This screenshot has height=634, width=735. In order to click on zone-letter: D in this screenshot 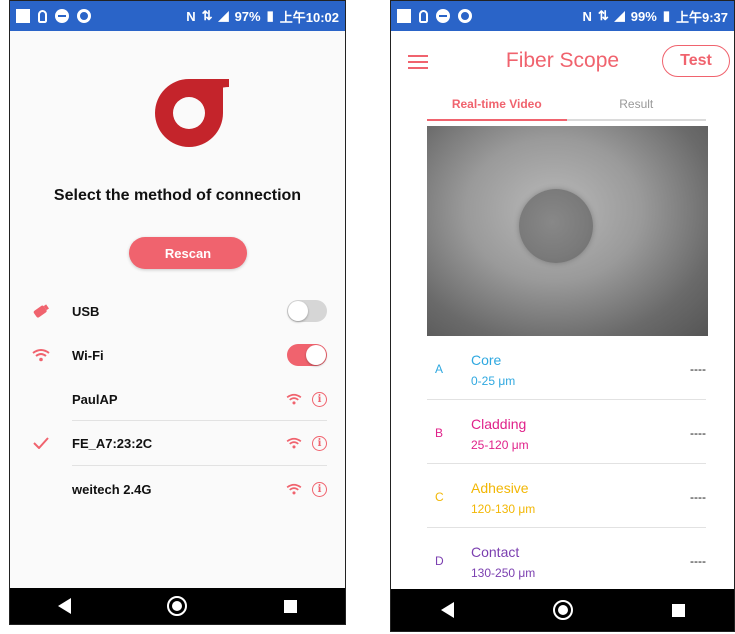, I will do `click(439, 561)`.